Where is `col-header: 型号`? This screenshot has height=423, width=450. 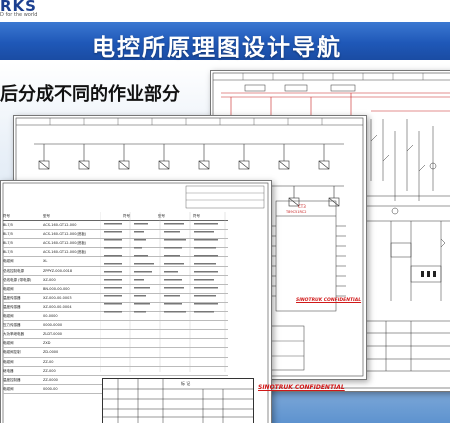 col-header: 型号 is located at coordinates (46, 216).